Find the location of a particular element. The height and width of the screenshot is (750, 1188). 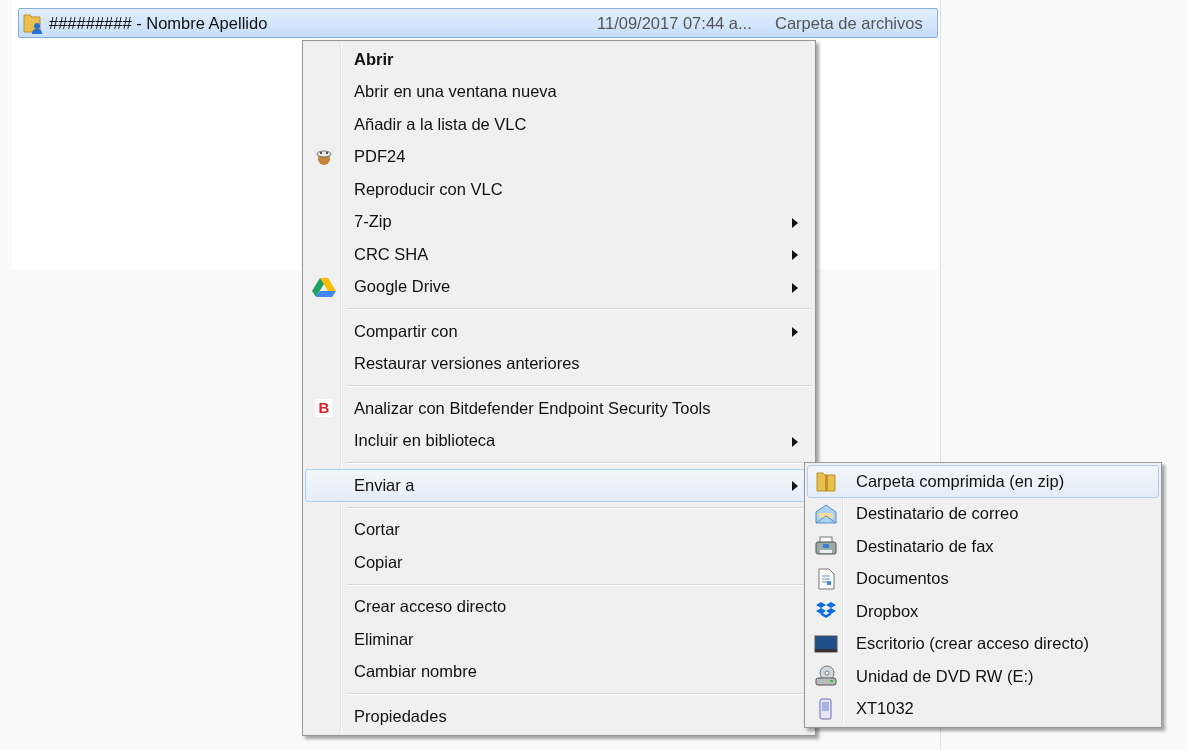

file-type: Carpeta de archivos is located at coordinates (849, 23).